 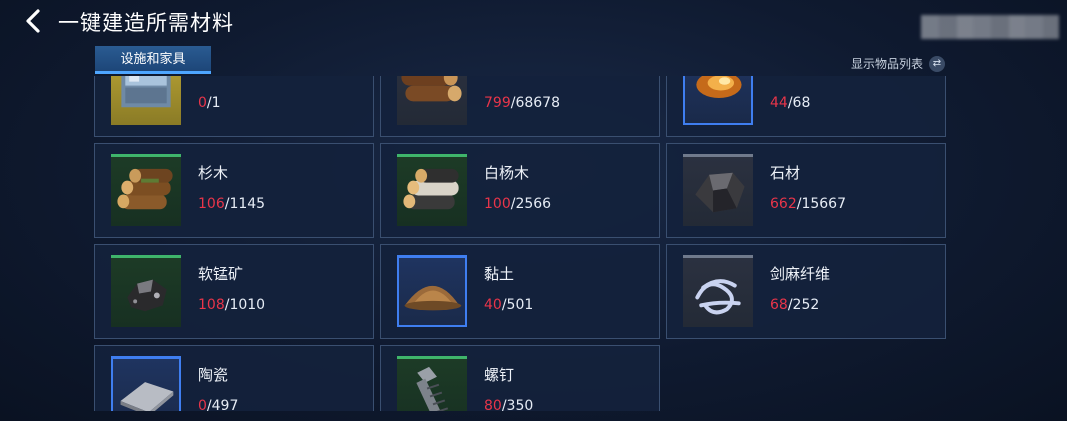 I want to click on material-card: 44/68, so click(x=806, y=106).